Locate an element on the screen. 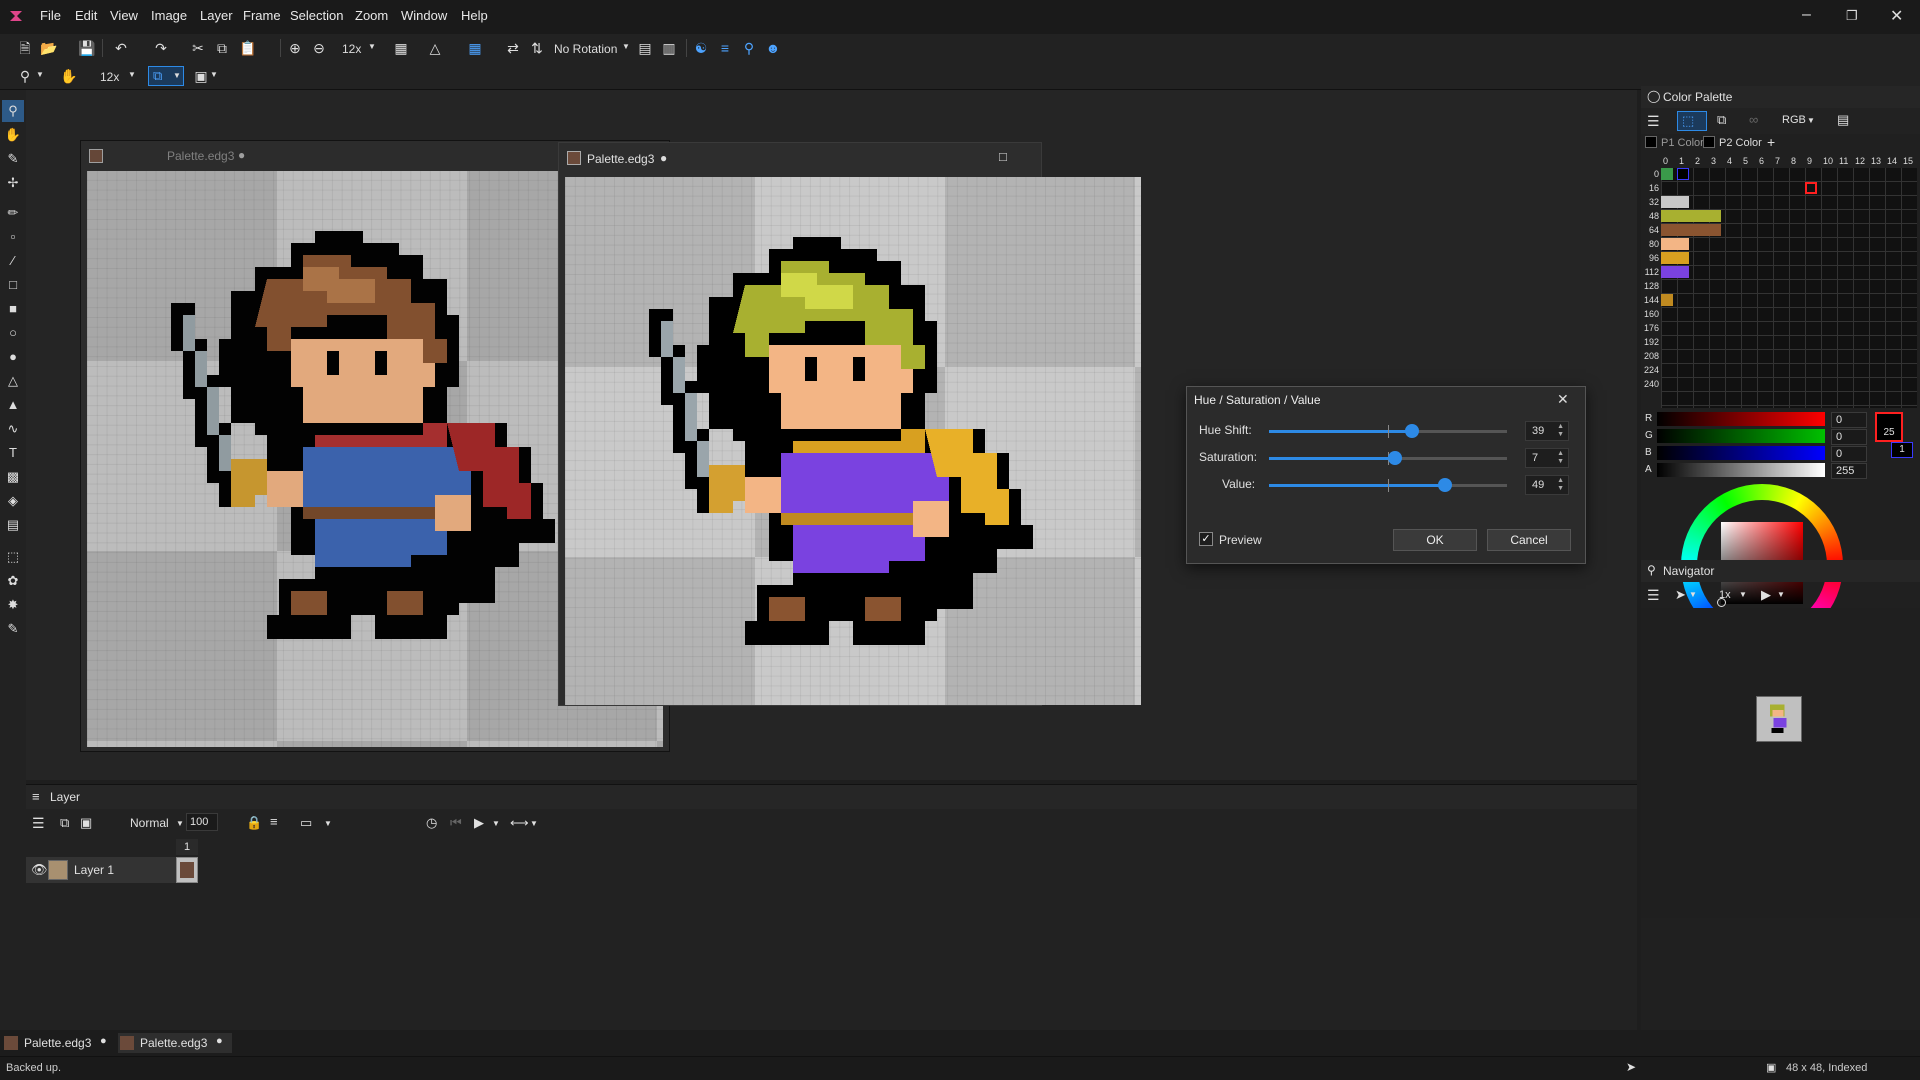 This screenshot has height=1080, width=1920. menu-edit: Edit is located at coordinates (86, 15).